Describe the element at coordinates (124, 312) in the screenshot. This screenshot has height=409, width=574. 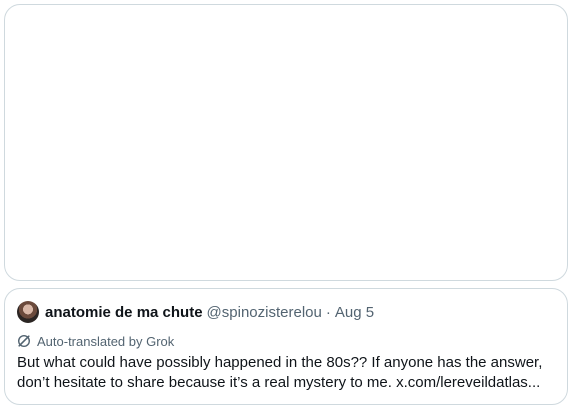
I see `author-name: anatomie de ma chute` at that location.